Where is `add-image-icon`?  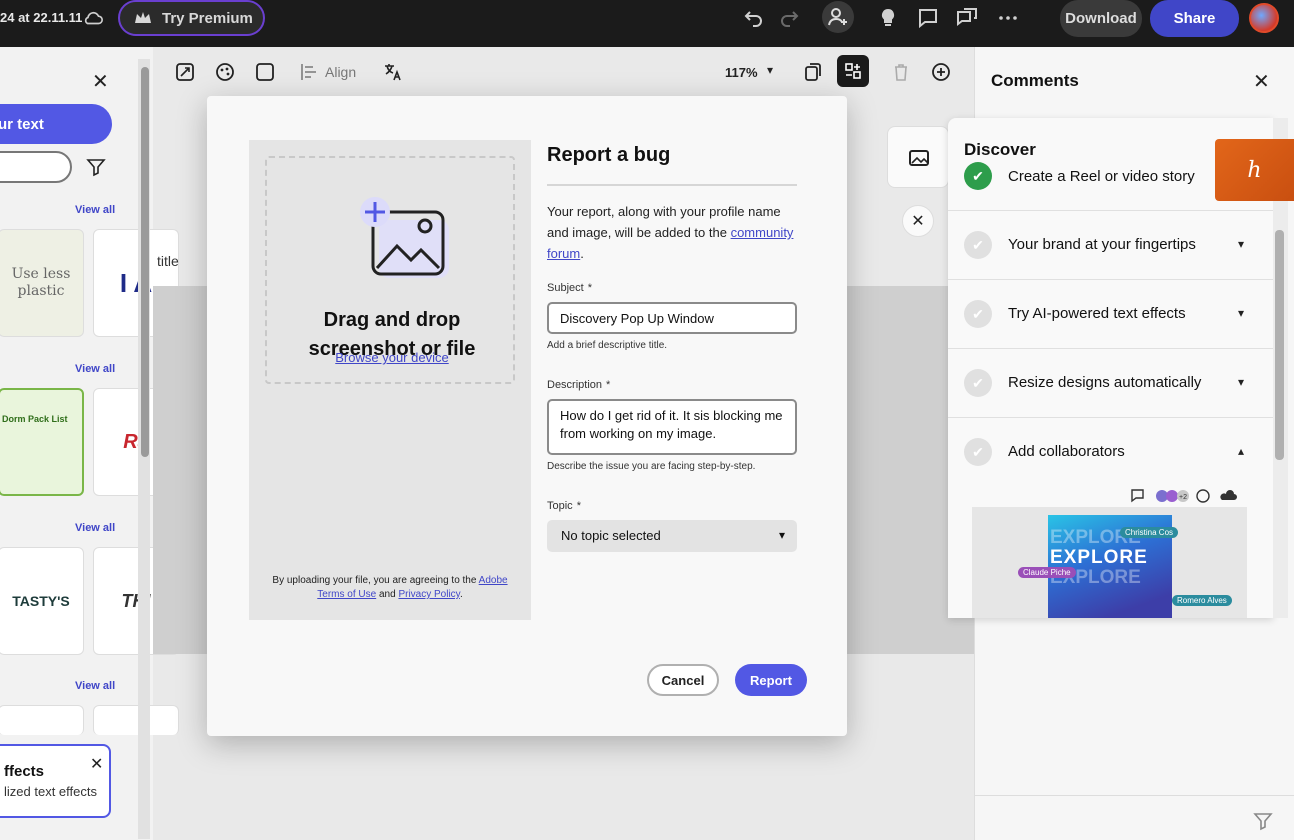 add-image-icon is located at coordinates (404, 237).